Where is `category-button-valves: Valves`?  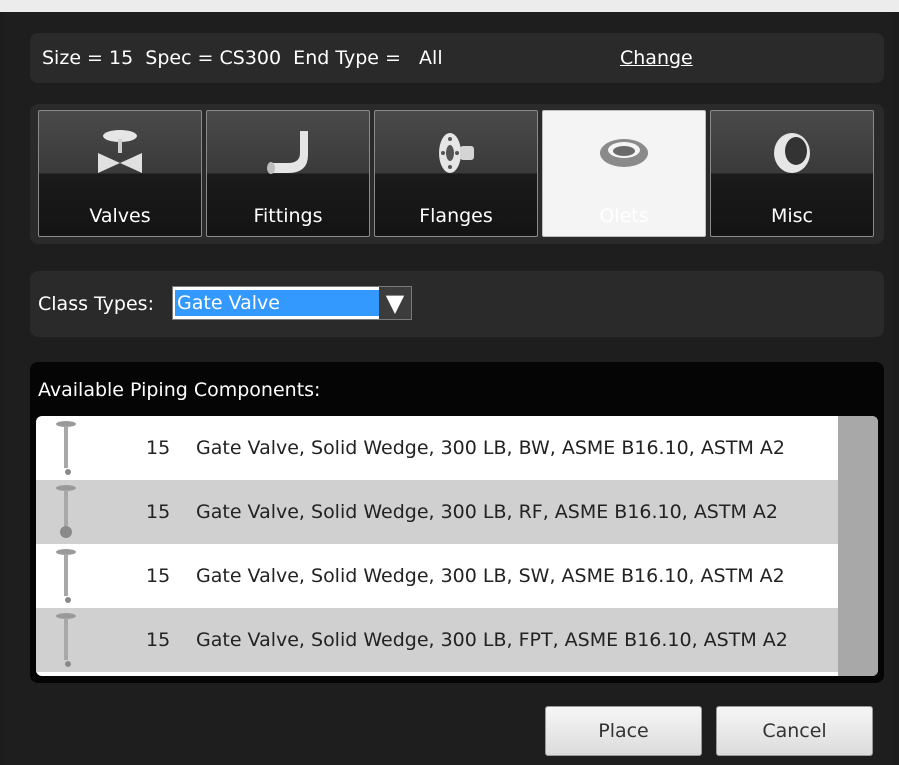
category-button-valves: Valves is located at coordinates (120, 173).